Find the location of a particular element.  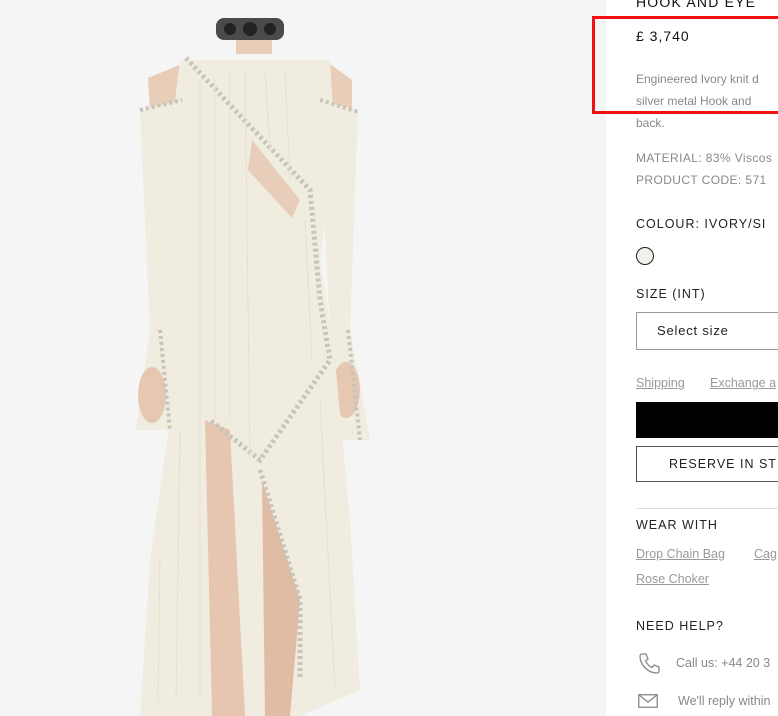

email-reply-text: We'll reply within is located at coordinates (724, 701).